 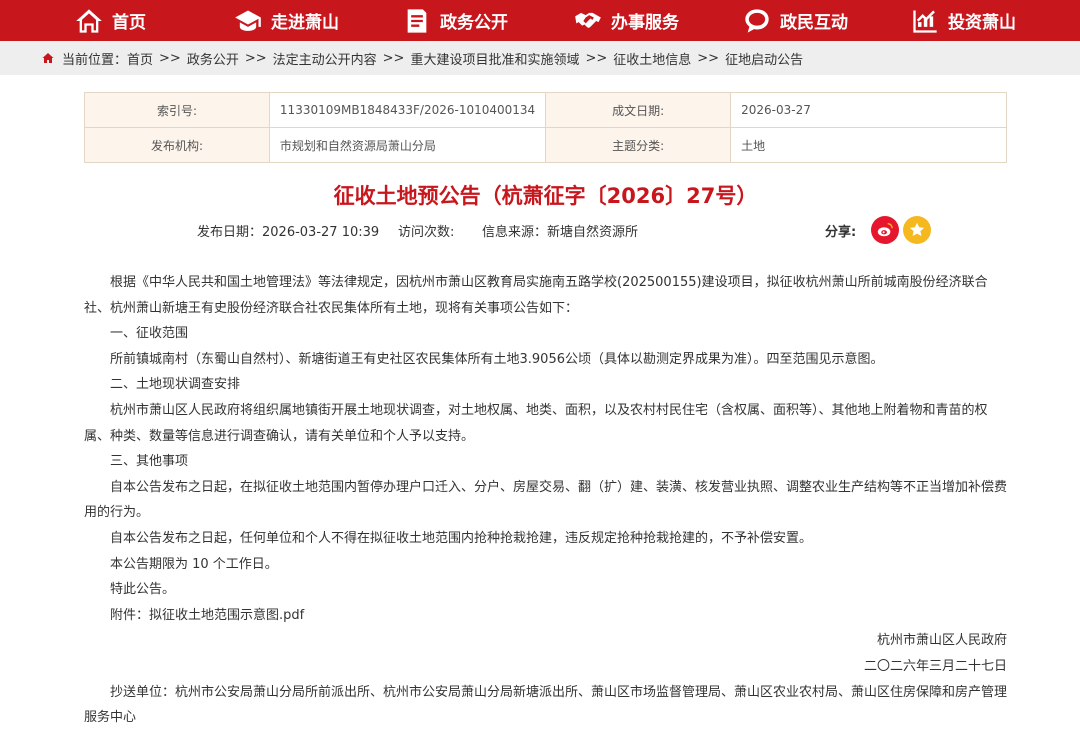 What do you see at coordinates (935, 666) in the screenshot?
I see `sign-date: 二〇二六年三月二十七日` at bounding box center [935, 666].